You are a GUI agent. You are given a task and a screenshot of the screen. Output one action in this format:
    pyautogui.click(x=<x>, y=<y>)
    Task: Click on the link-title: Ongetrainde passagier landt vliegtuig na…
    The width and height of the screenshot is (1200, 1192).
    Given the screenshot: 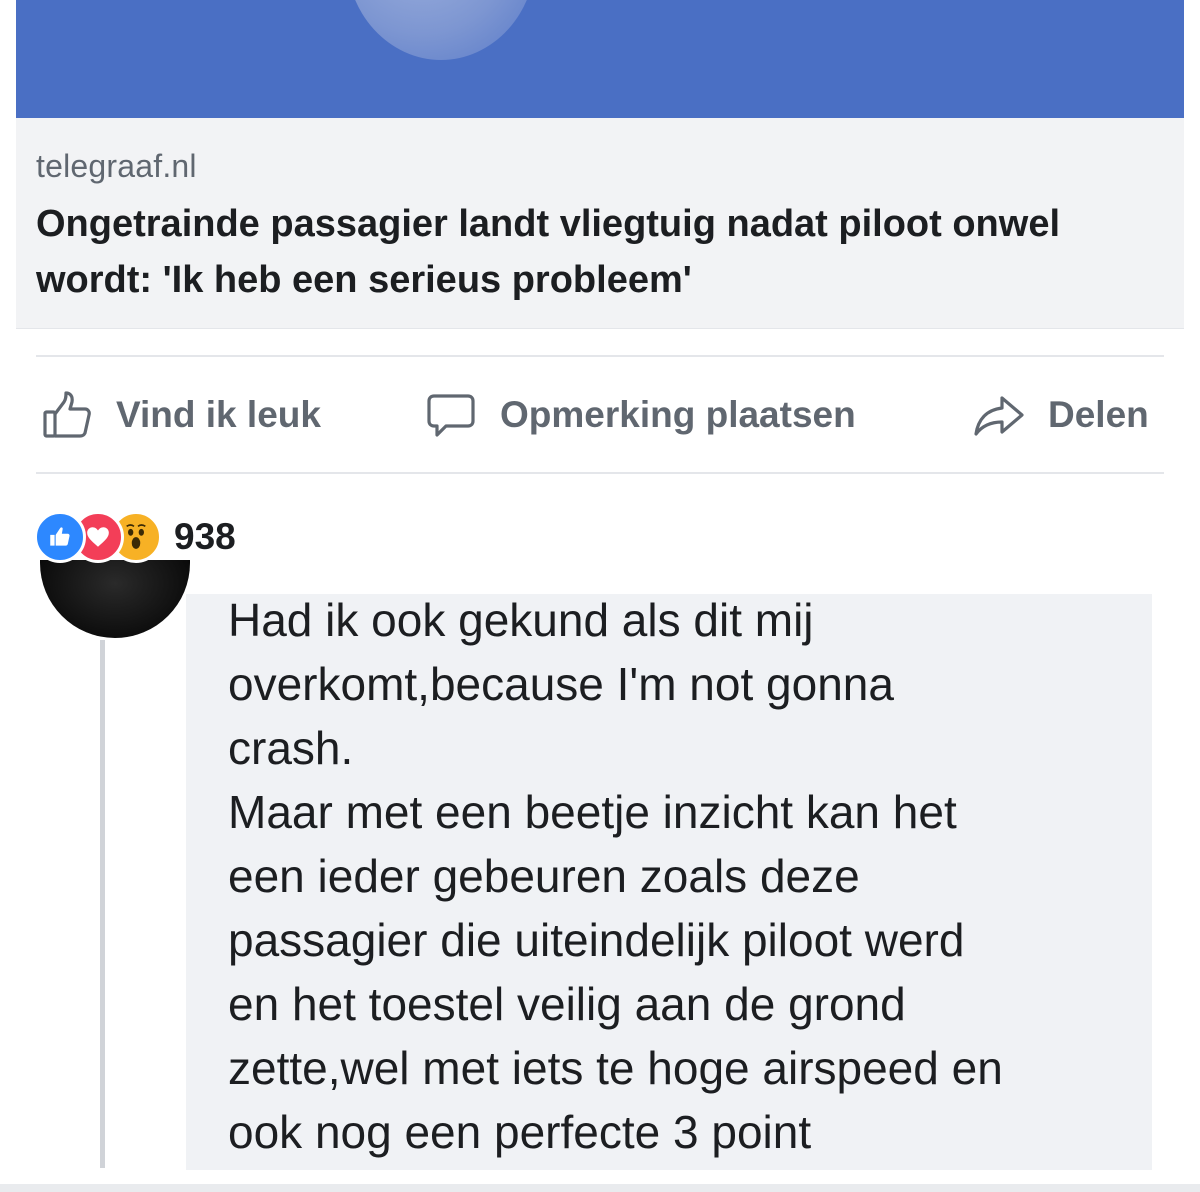 What is the action you would take?
    pyautogui.click(x=596, y=252)
    